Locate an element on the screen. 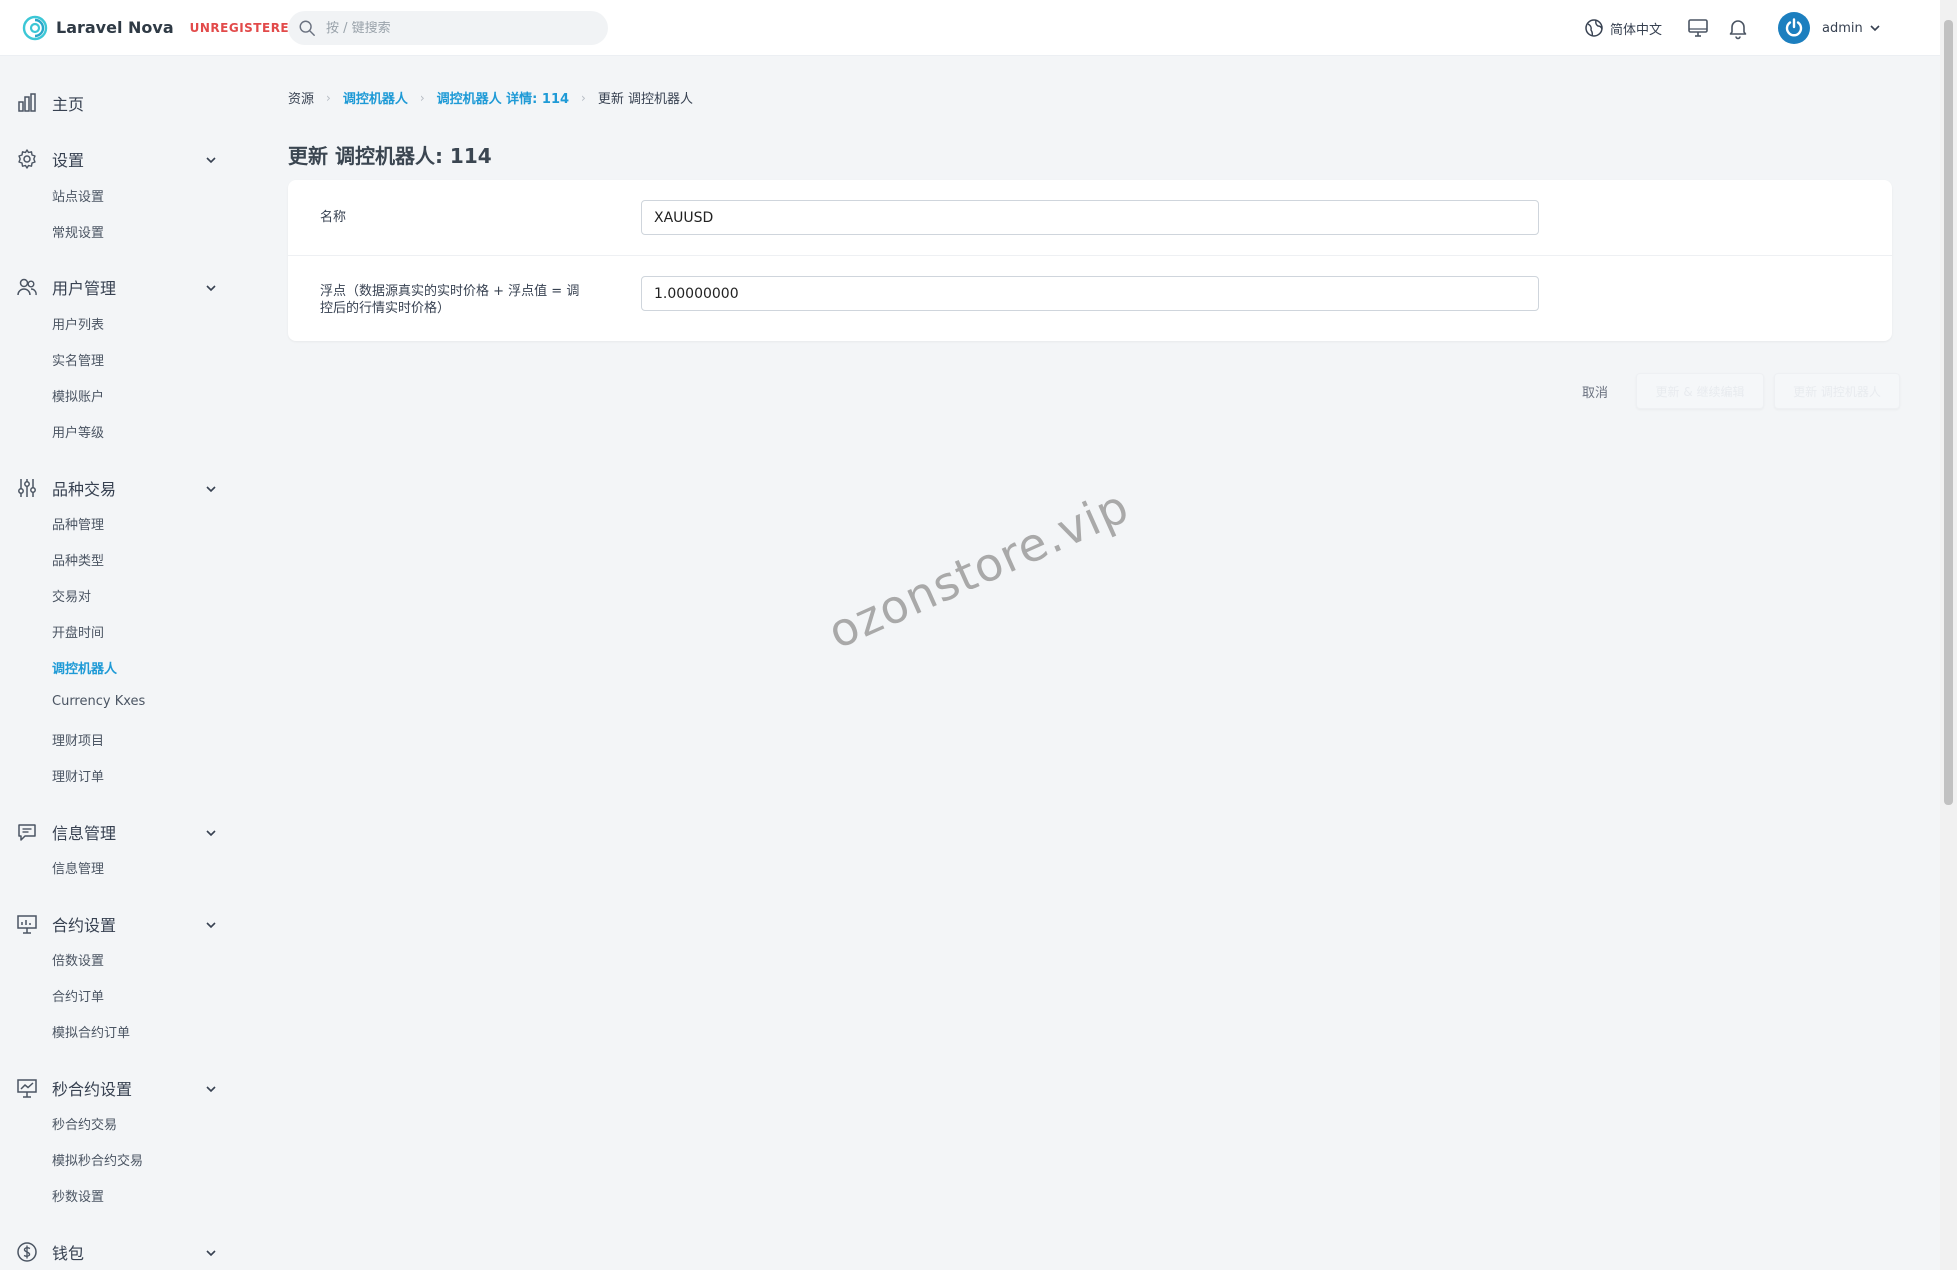  bell-icon is located at coordinates (1738, 28).